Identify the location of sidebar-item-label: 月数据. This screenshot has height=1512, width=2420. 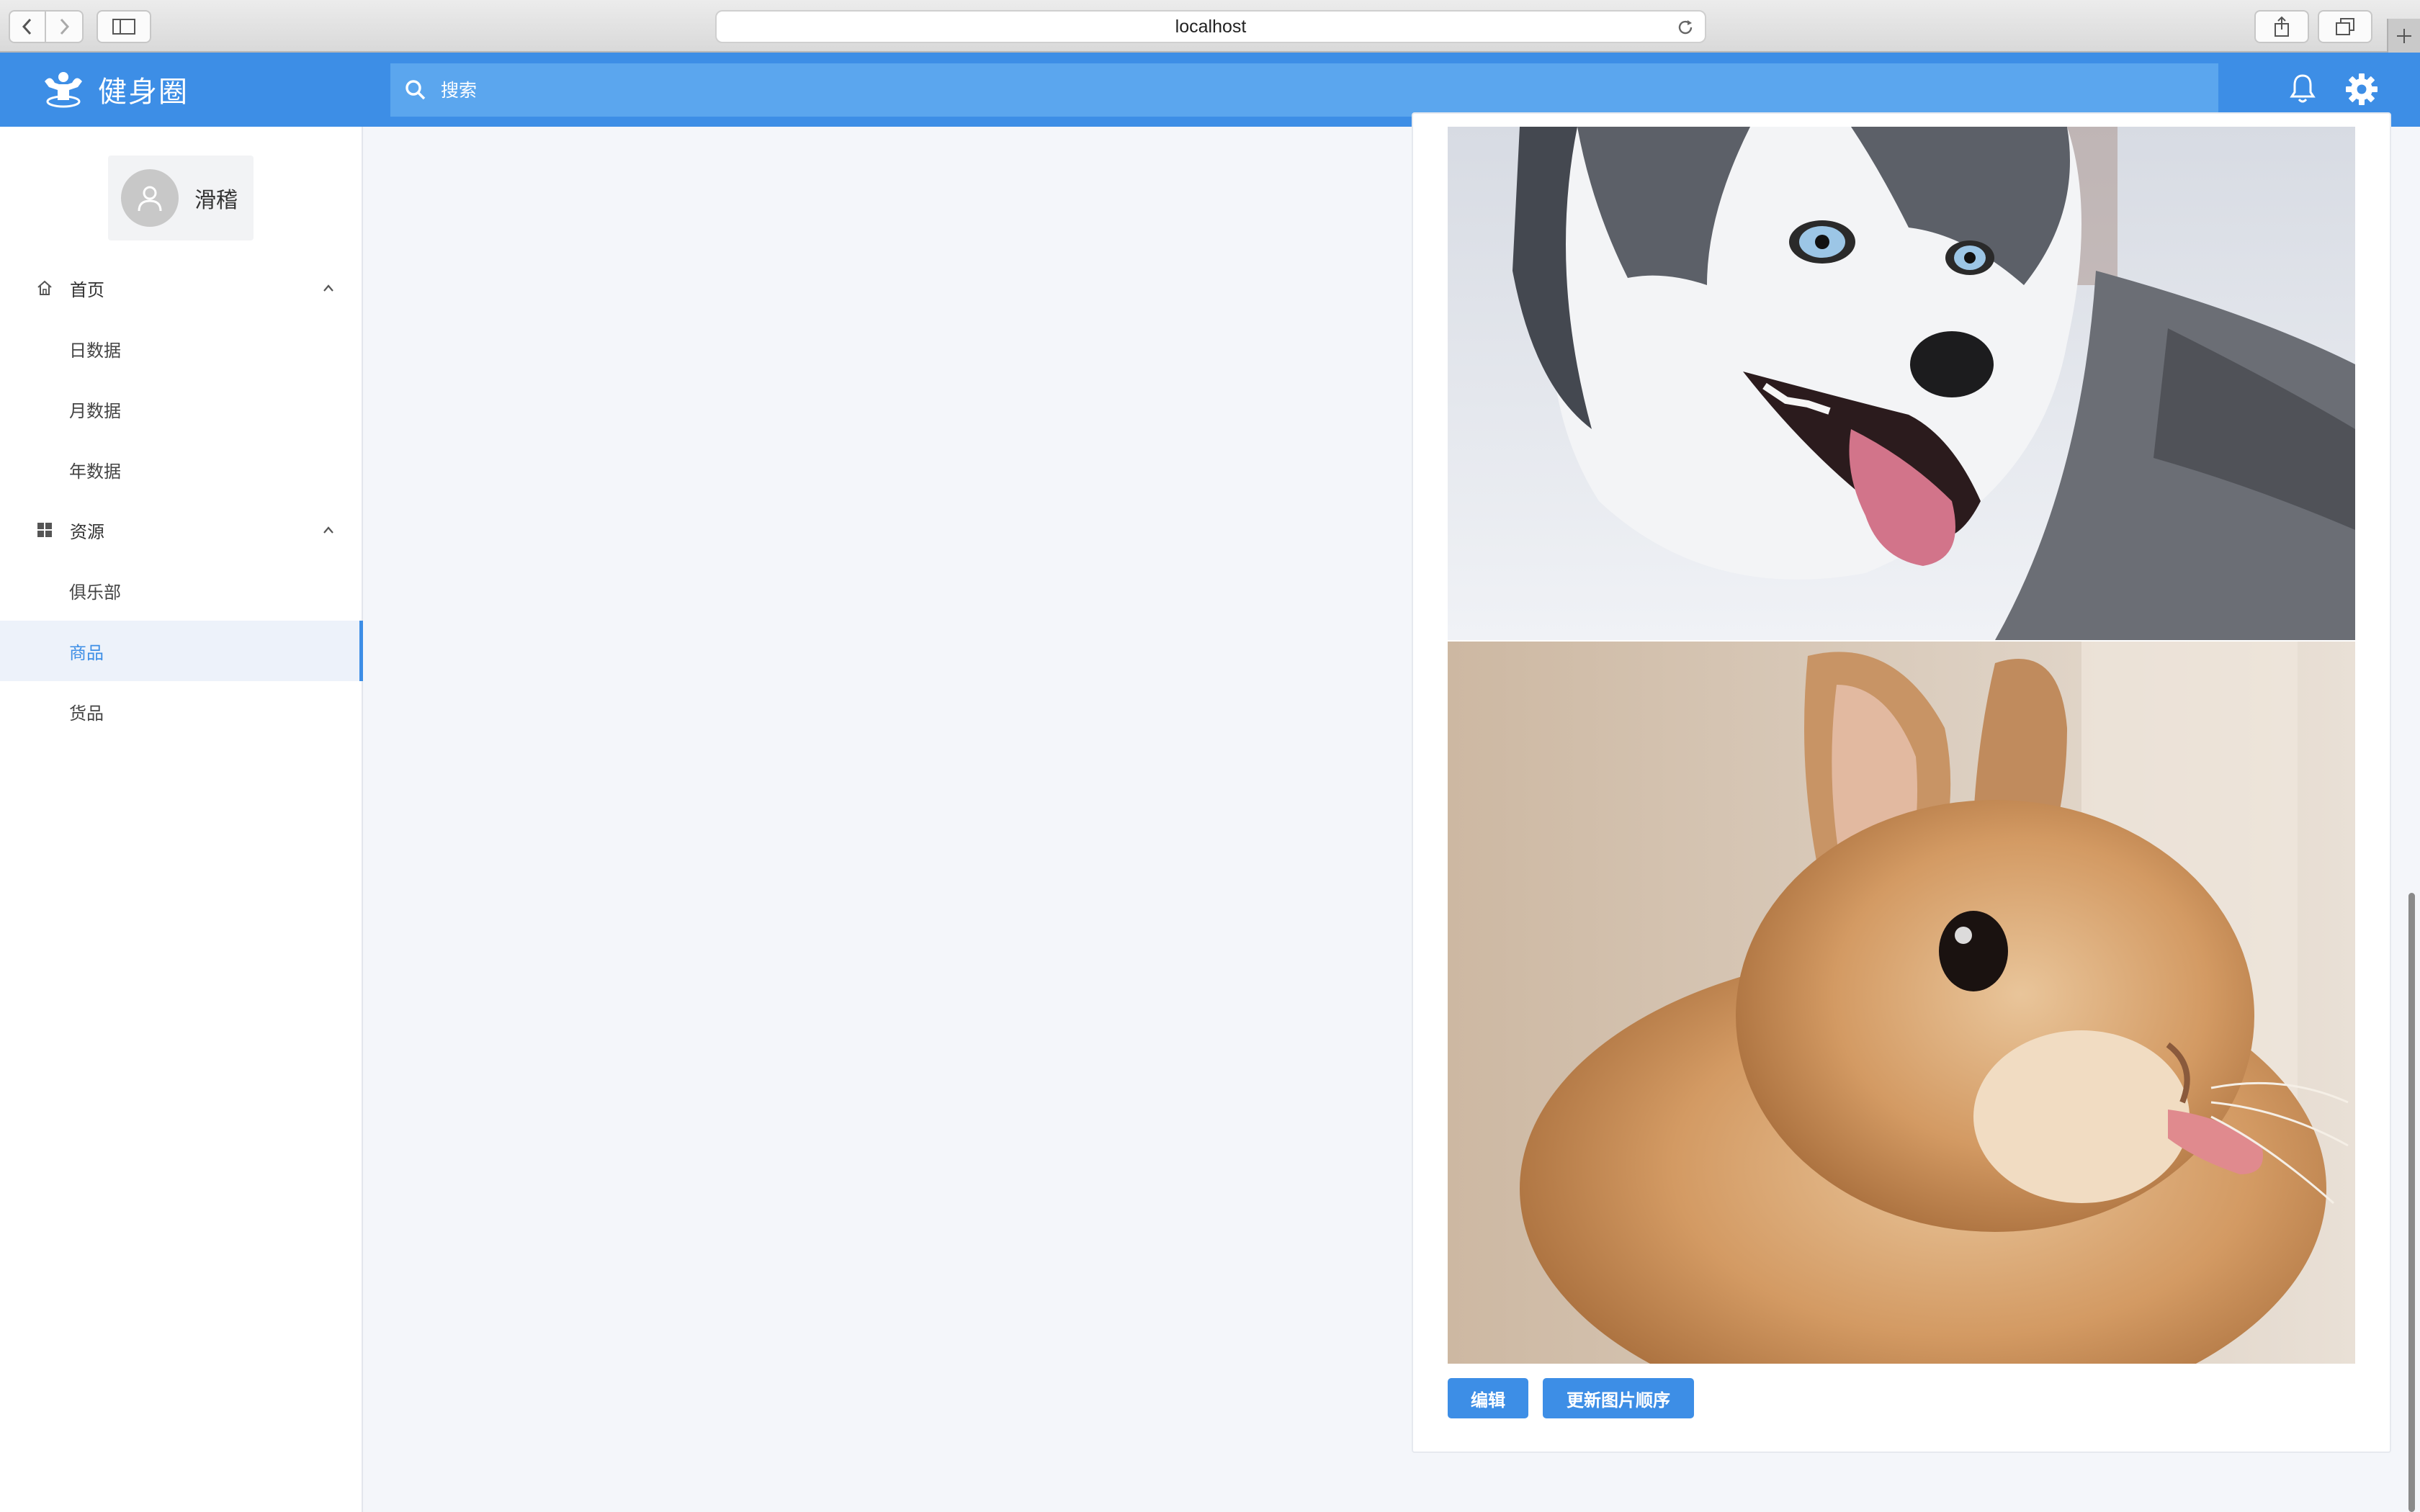
(95, 410).